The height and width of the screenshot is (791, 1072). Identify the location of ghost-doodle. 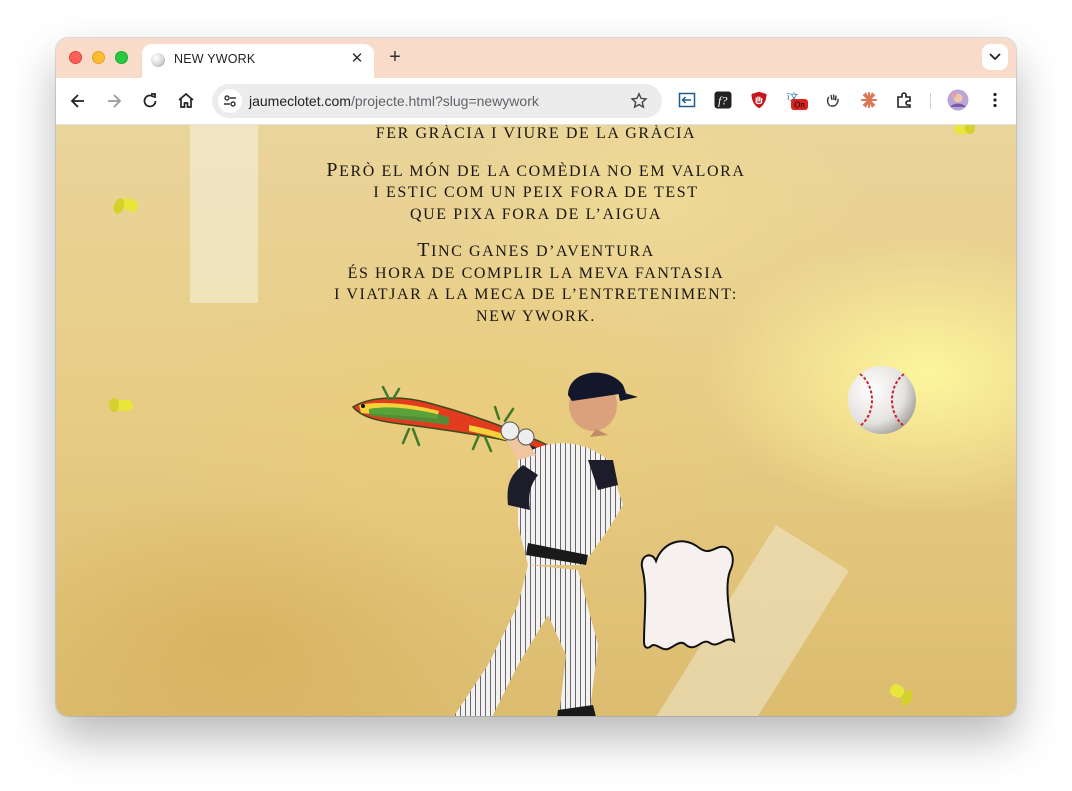
(688, 595).